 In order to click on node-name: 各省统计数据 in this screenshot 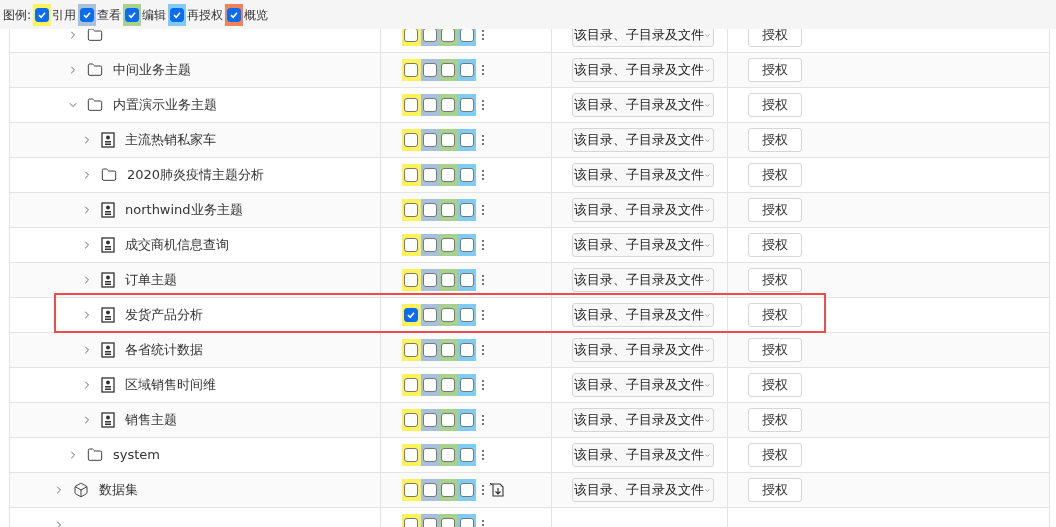, I will do `click(164, 350)`.